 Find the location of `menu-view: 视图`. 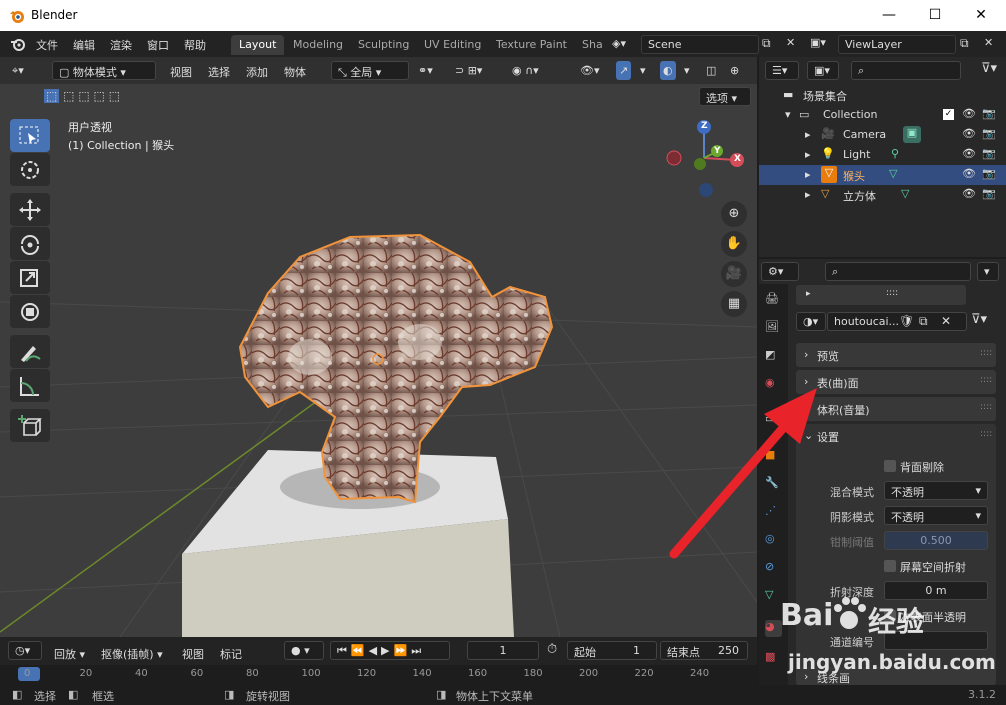

menu-view: 视图 is located at coordinates (181, 70).